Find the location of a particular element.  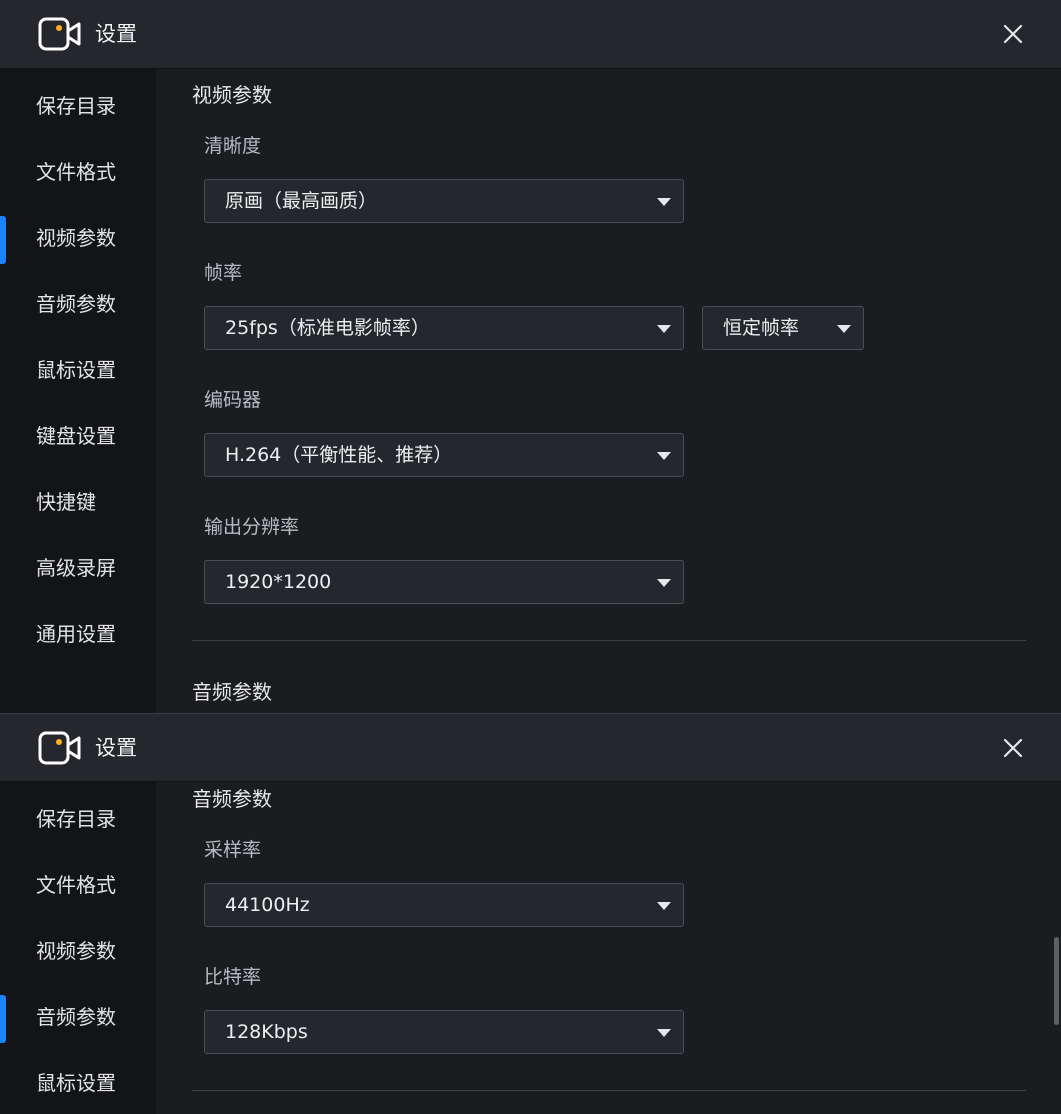

encoder-select: H.264（平衡性能、推荐） is located at coordinates (444, 455).